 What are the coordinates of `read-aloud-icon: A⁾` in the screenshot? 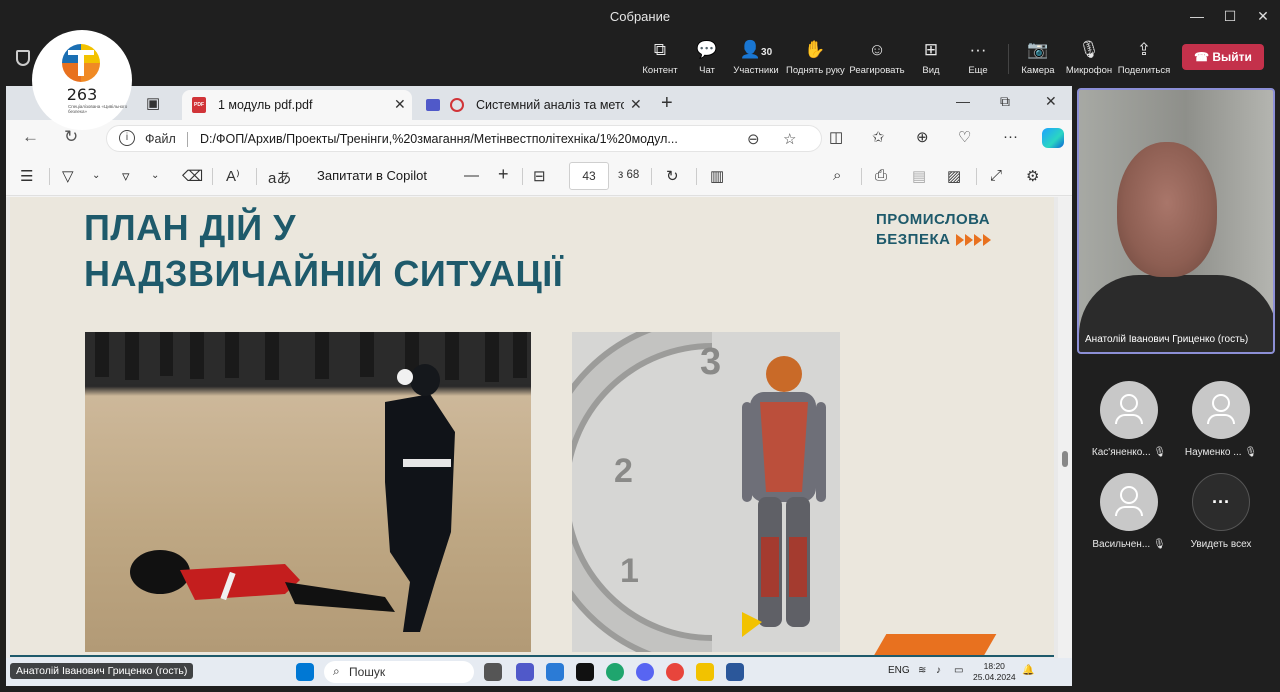 It's located at (233, 176).